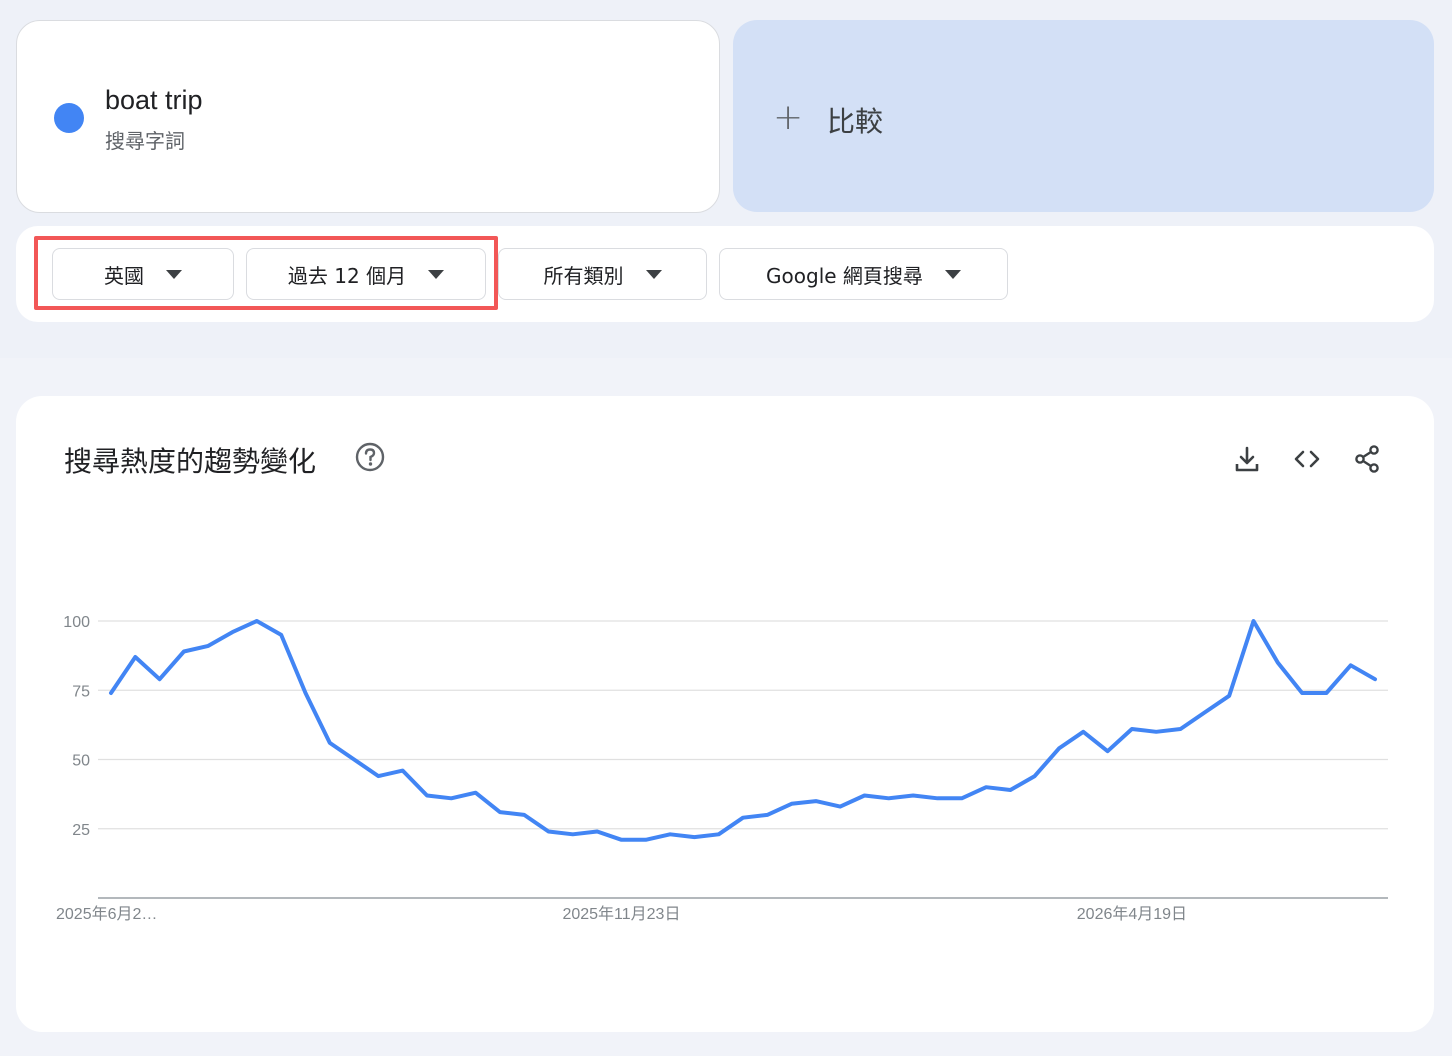 This screenshot has height=1056, width=1452. What do you see at coordinates (855, 121) in the screenshot?
I see `compare-label: 比較` at bounding box center [855, 121].